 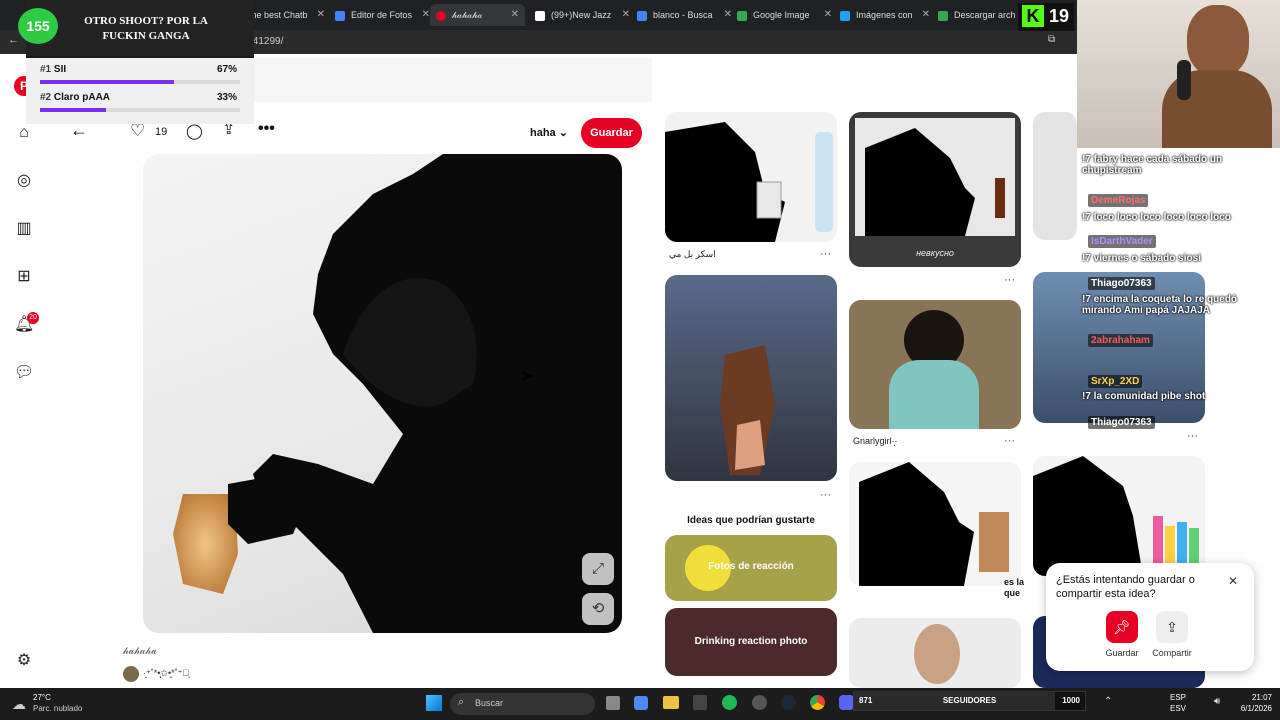 I want to click on board-select: haha ⌄, so click(x=549, y=132).